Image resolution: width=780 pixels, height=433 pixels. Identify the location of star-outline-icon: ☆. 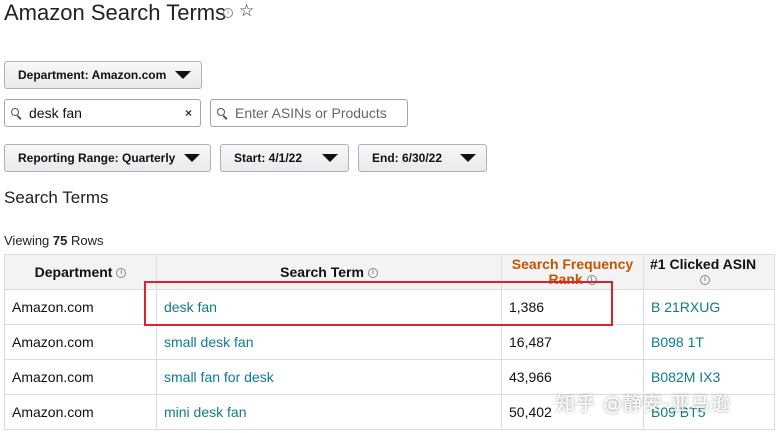
(246, 11).